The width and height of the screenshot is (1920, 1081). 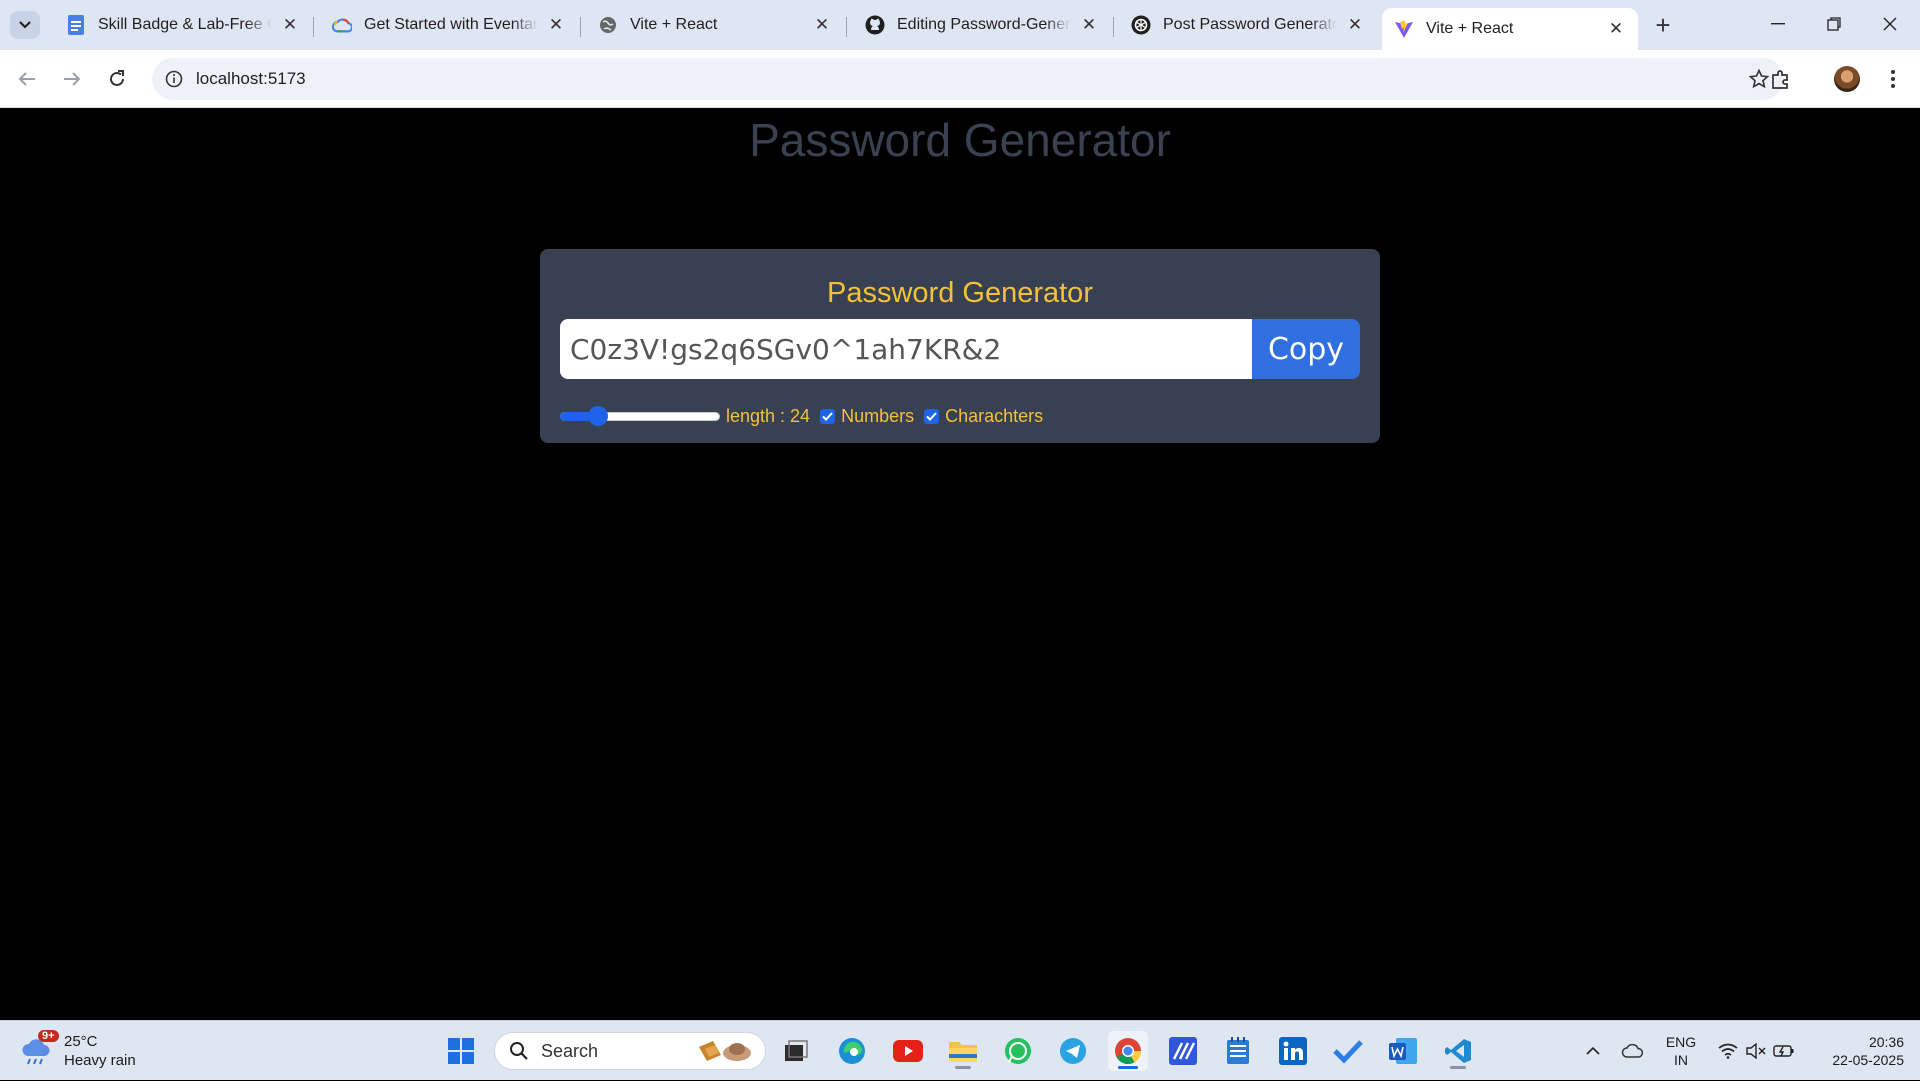 I want to click on tab-vite-react-active: Vite + React ✕, so click(x=1510, y=29).